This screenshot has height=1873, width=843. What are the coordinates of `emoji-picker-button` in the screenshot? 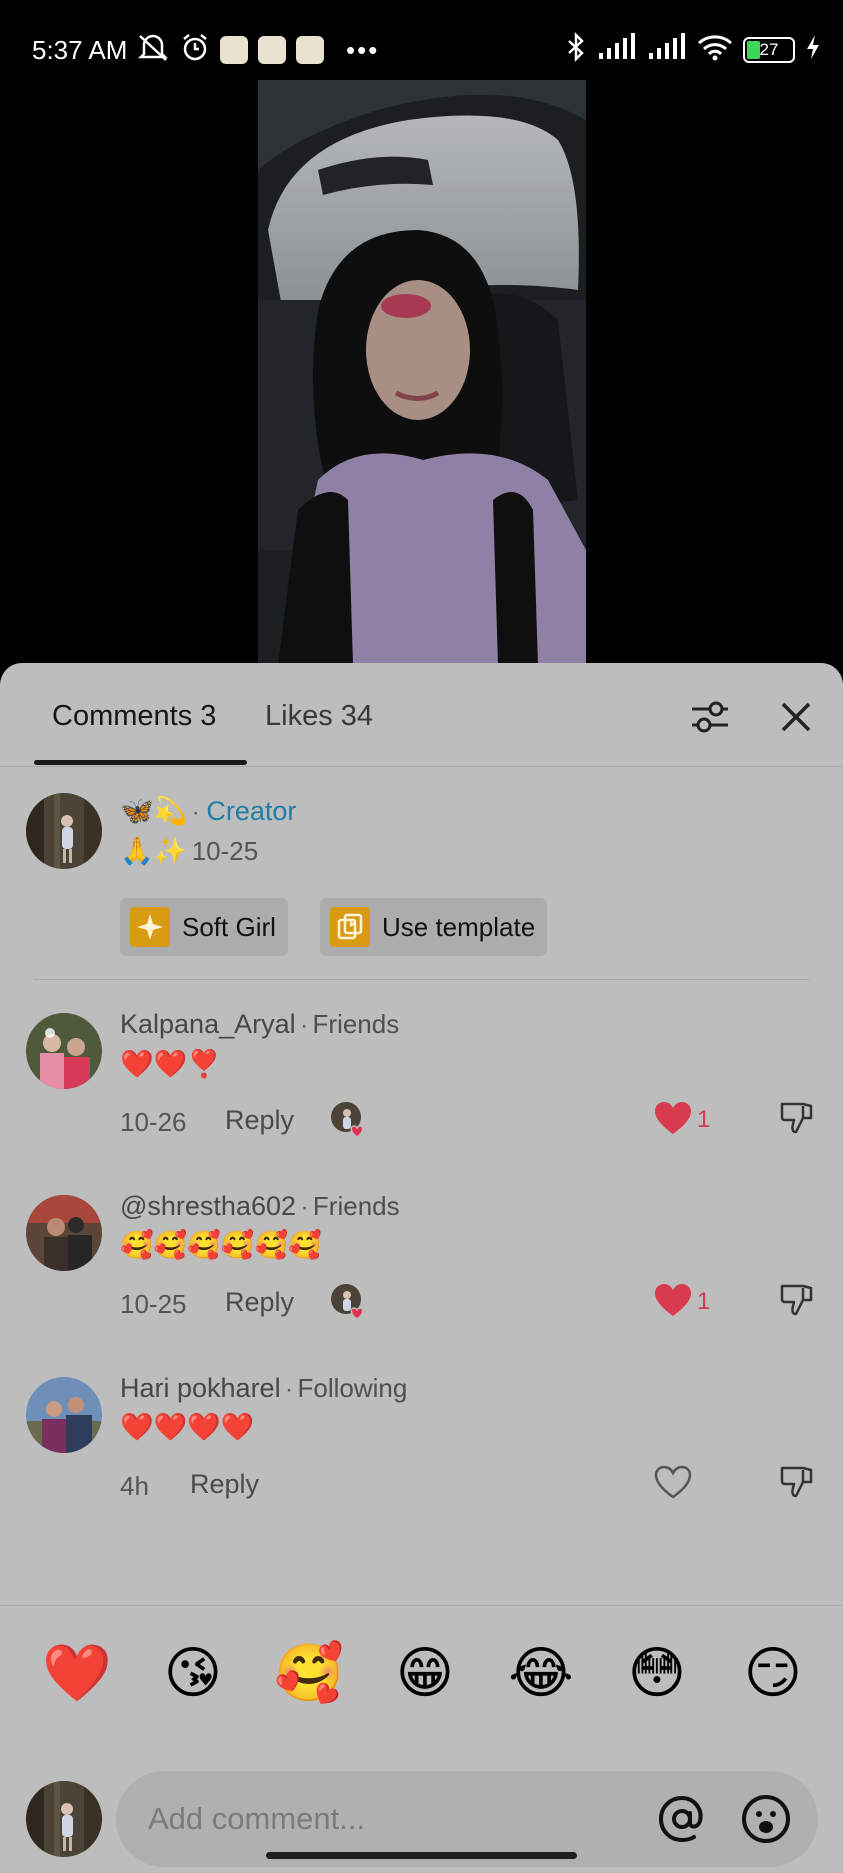 It's located at (766, 1819).